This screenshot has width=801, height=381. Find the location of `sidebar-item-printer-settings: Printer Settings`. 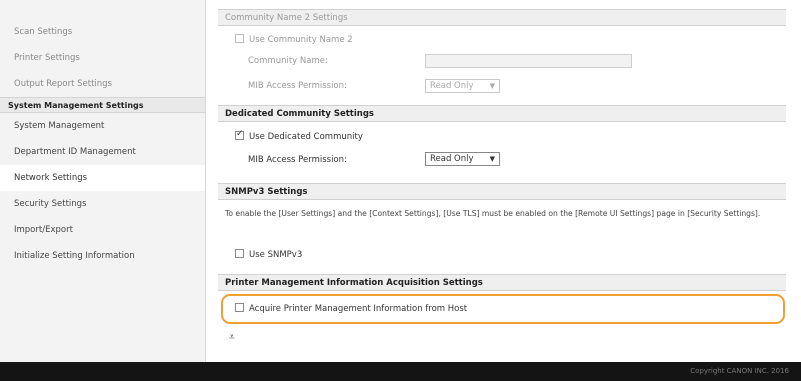

sidebar-item-printer-settings: Printer Settings is located at coordinates (102, 58).